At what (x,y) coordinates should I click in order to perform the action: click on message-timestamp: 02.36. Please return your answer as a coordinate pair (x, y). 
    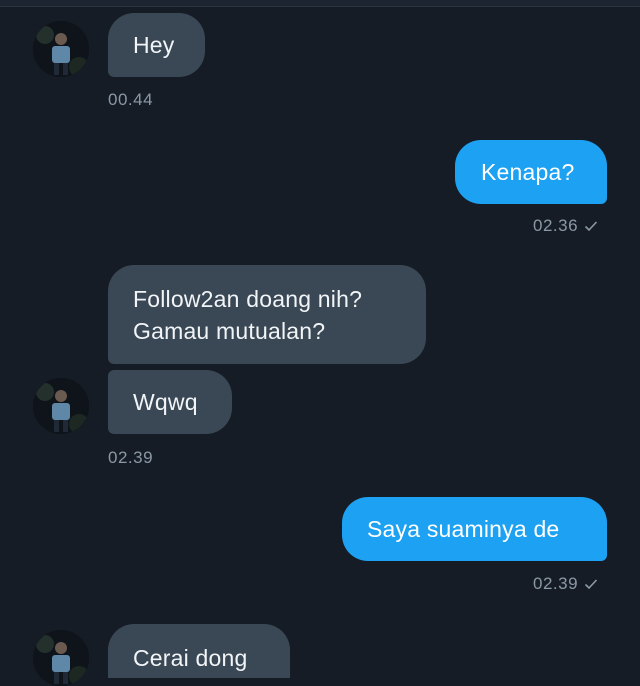
    Looking at the image, I should click on (565, 226).